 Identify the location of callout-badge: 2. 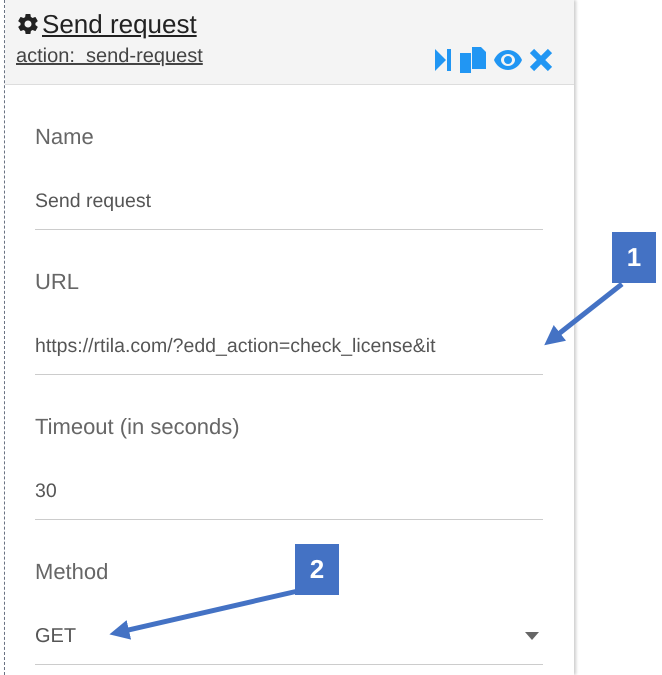
(317, 569).